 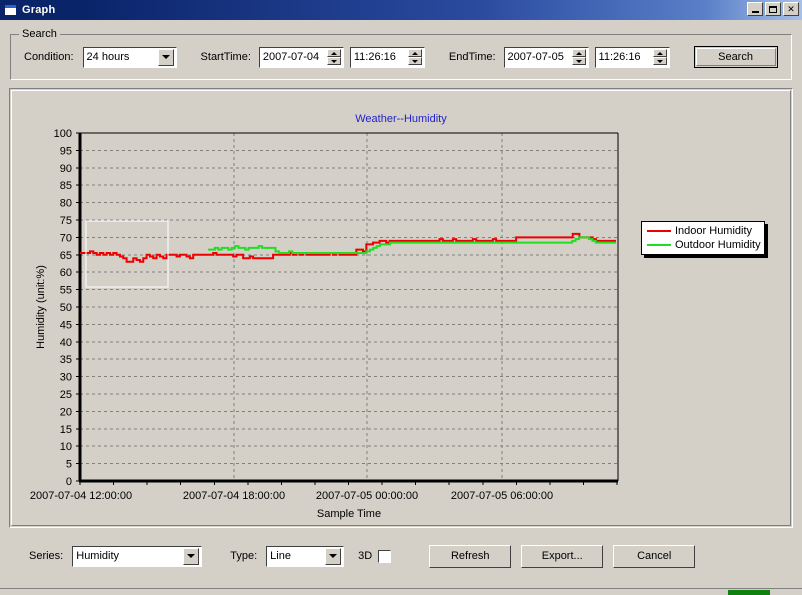 I want to click on start-time-stepper, so click(x=414, y=57).